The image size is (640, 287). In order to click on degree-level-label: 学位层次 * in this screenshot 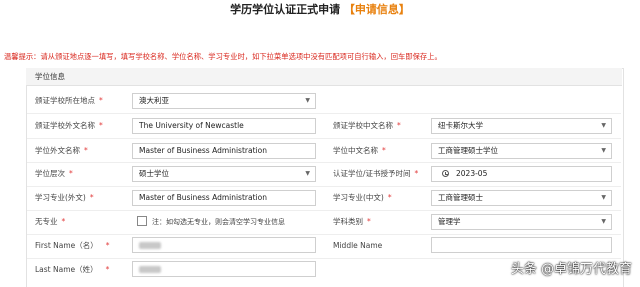, I will do `click(54, 173)`.